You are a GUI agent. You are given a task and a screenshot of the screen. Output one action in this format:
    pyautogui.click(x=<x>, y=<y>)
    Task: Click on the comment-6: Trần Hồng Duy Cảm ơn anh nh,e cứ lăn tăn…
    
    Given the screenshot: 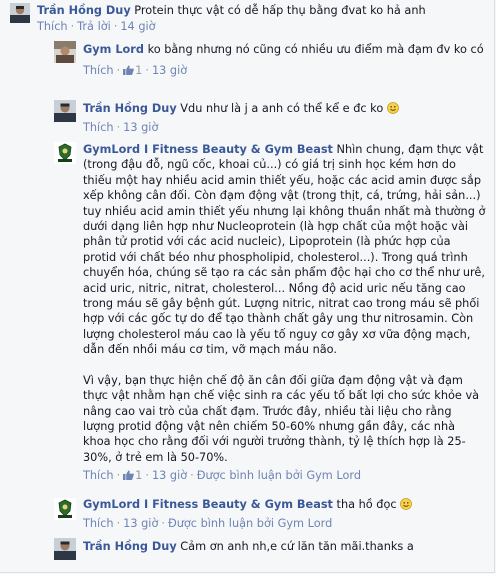 What is the action you would take?
    pyautogui.click(x=247, y=554)
    